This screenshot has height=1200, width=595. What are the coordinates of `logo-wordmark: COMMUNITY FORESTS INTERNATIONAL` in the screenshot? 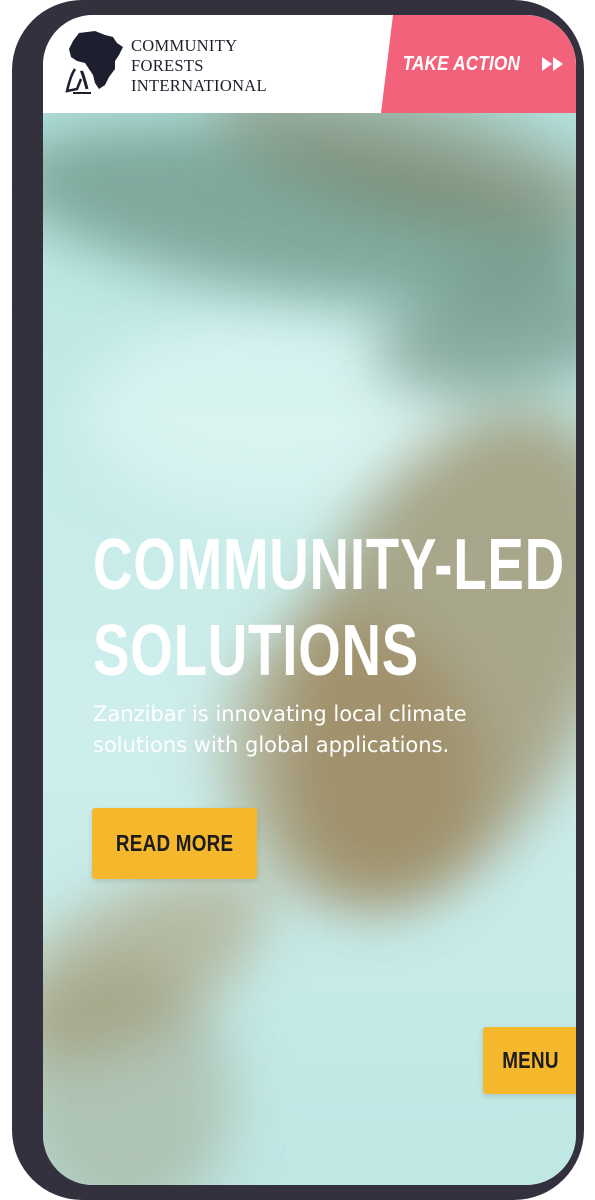 It's located at (199, 66).